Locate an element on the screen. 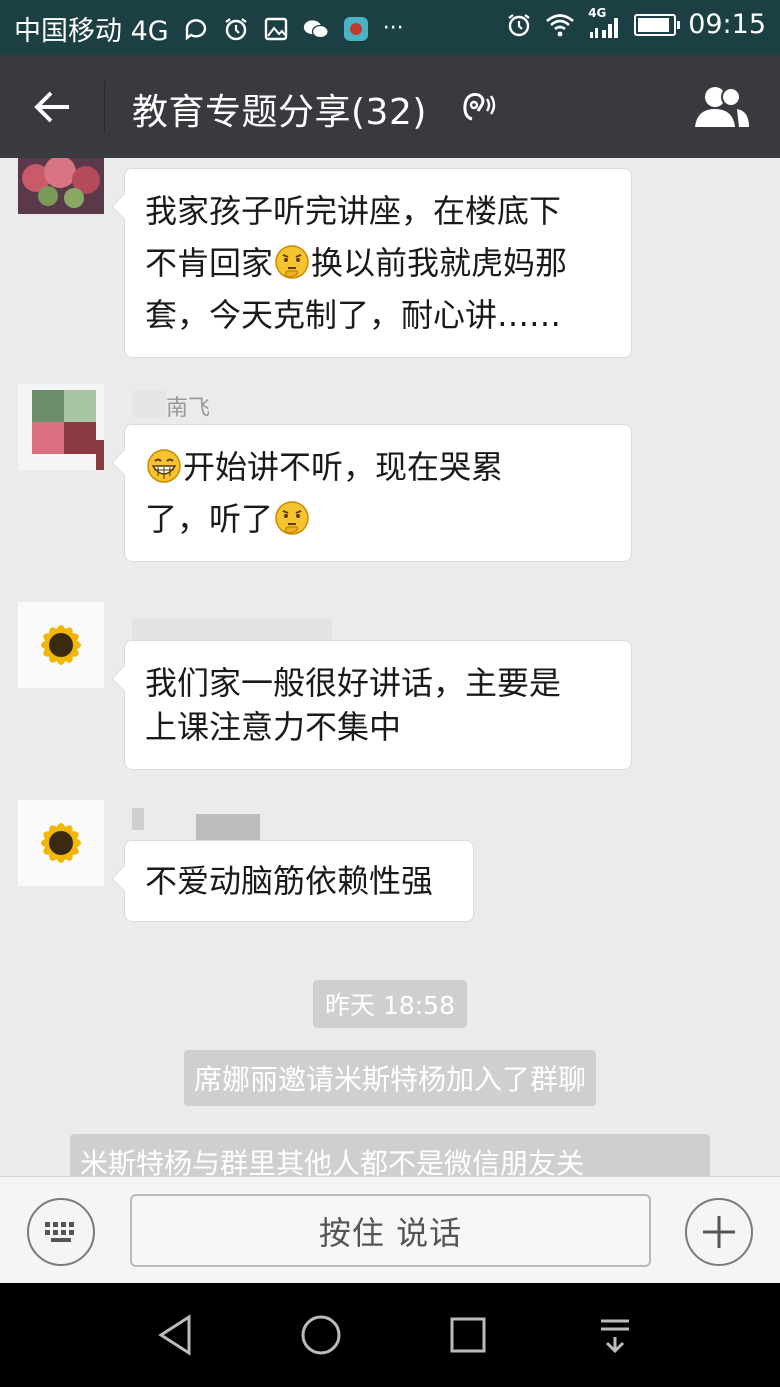 This screenshot has width=780, height=1387. message-text-segment: 换以前我就虎妈那 is located at coordinates (439, 263).